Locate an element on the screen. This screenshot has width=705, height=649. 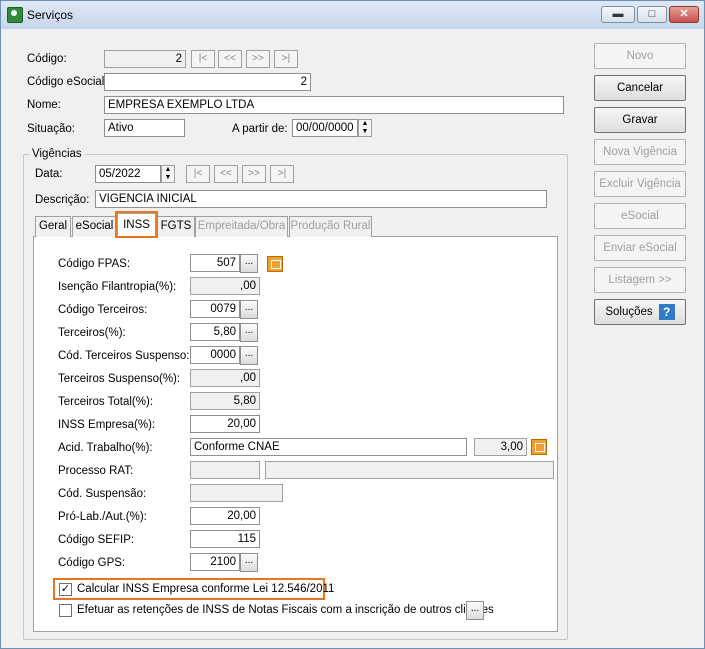
solucoes-button: Soluções? is located at coordinates (640, 312).